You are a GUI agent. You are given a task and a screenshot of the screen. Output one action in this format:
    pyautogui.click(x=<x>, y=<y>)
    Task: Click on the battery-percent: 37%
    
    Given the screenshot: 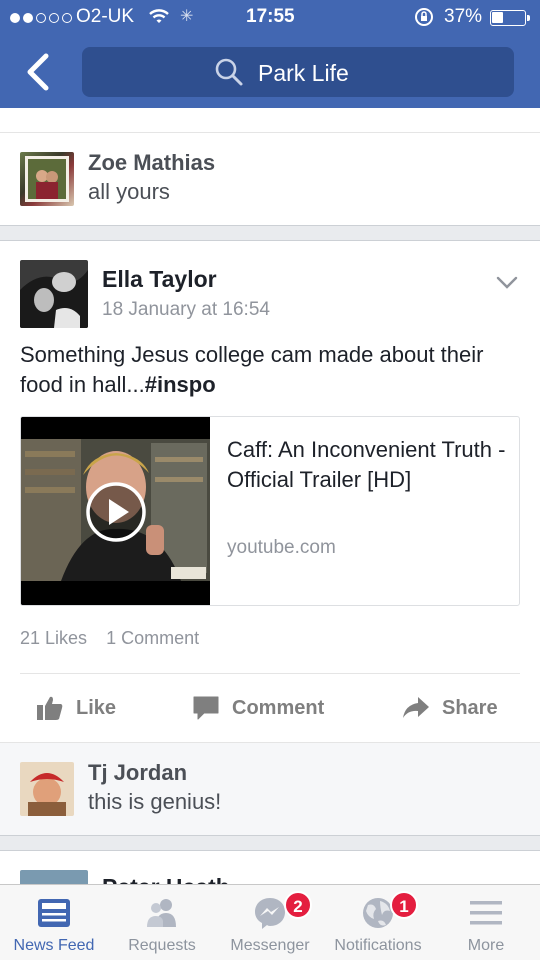 What is the action you would take?
    pyautogui.click(x=463, y=16)
    